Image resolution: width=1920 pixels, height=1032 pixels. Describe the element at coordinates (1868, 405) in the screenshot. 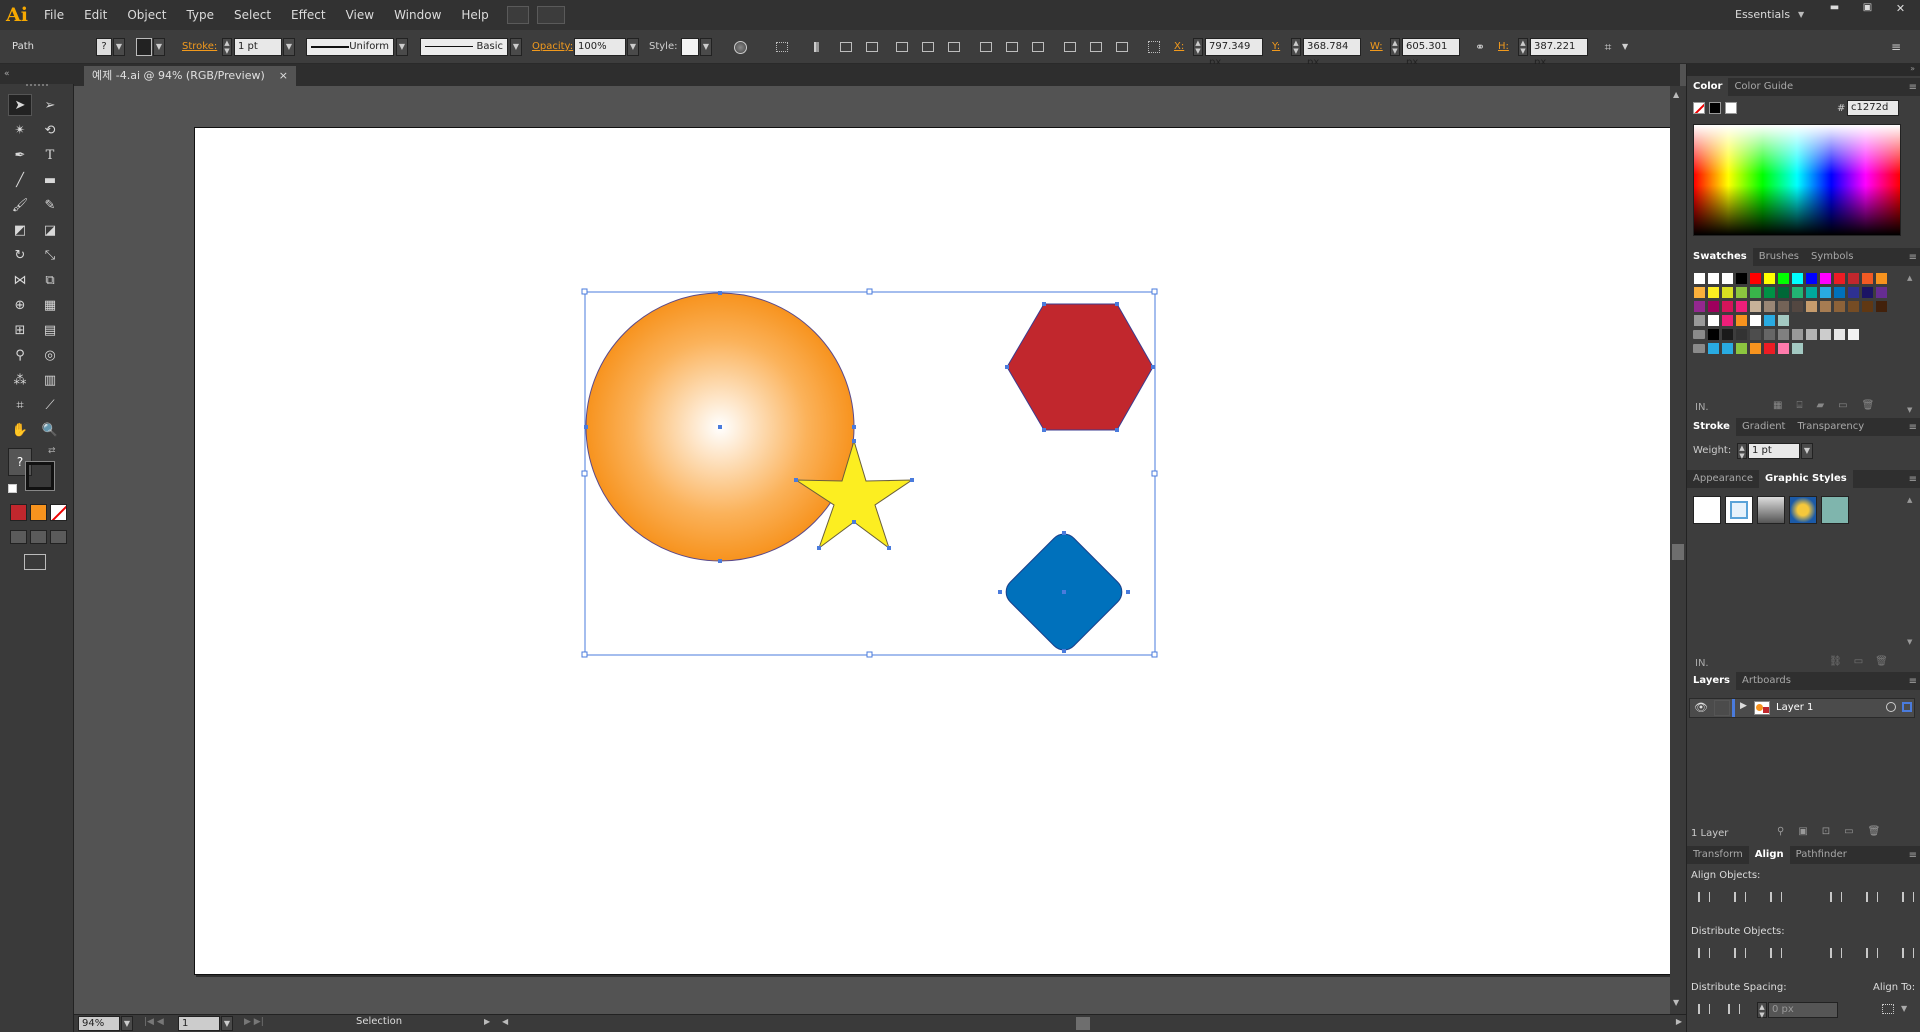

I see `delete-swatch-icon: 🗑` at that location.